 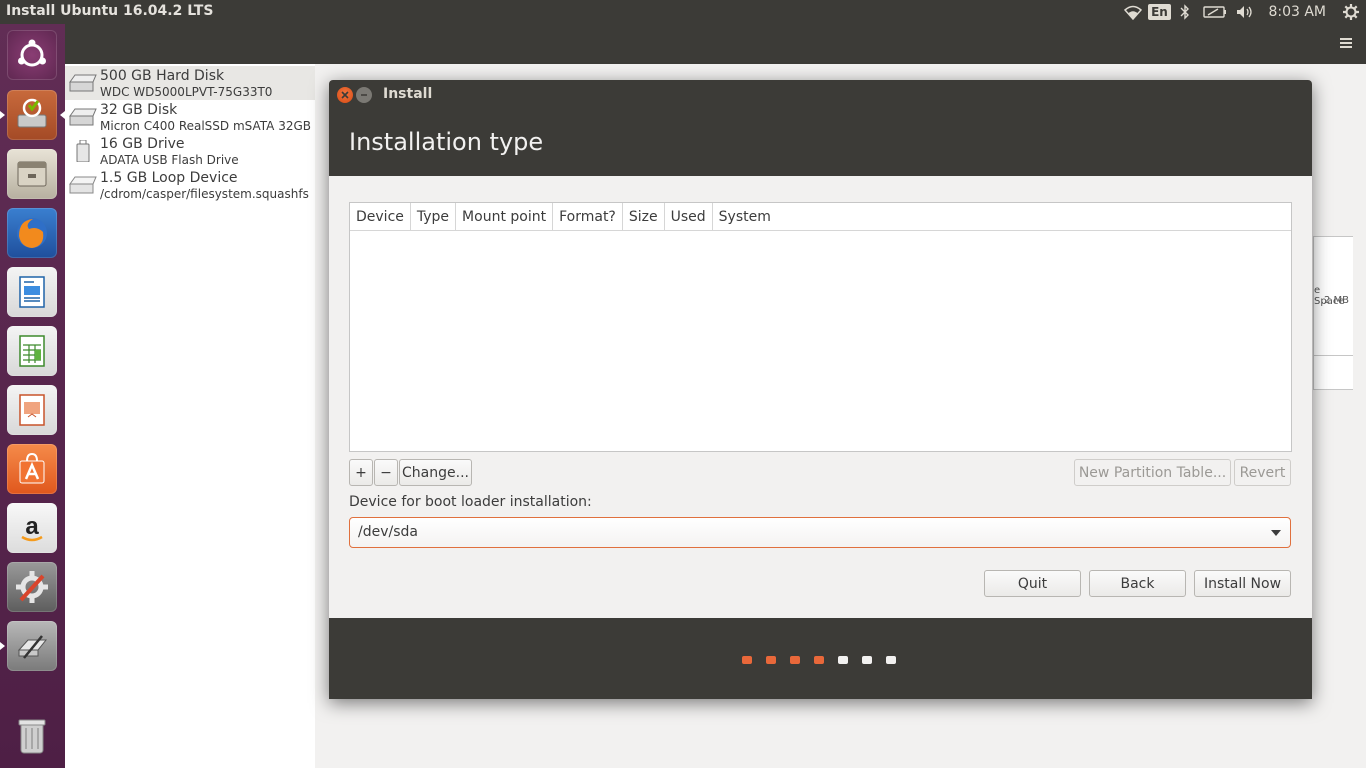 What do you see at coordinates (408, 94) in the screenshot?
I see `dialog-title: Install` at bounding box center [408, 94].